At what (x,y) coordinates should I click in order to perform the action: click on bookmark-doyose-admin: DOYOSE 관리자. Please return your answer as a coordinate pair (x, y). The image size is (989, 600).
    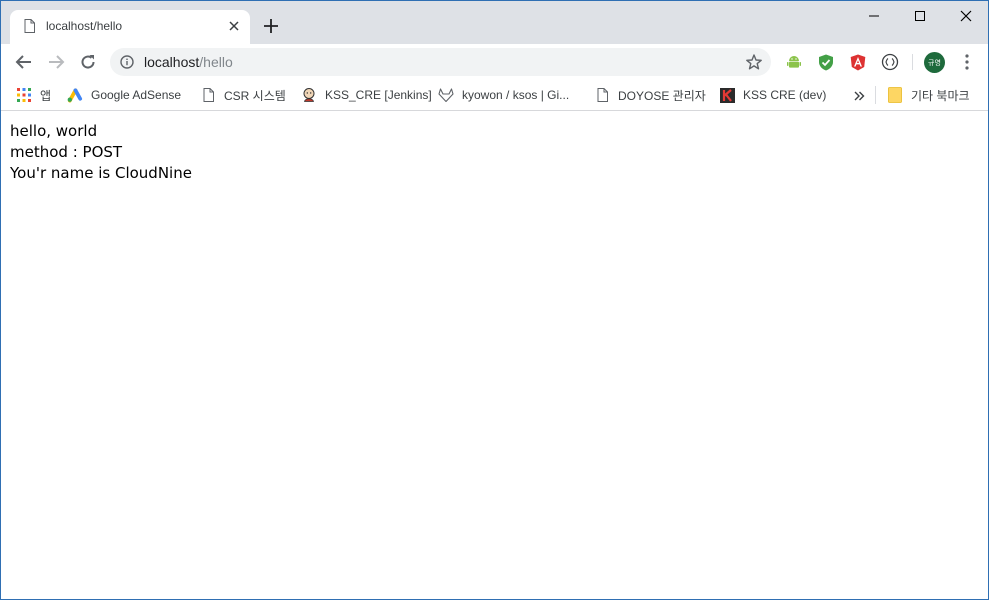
    Looking at the image, I should click on (650, 95).